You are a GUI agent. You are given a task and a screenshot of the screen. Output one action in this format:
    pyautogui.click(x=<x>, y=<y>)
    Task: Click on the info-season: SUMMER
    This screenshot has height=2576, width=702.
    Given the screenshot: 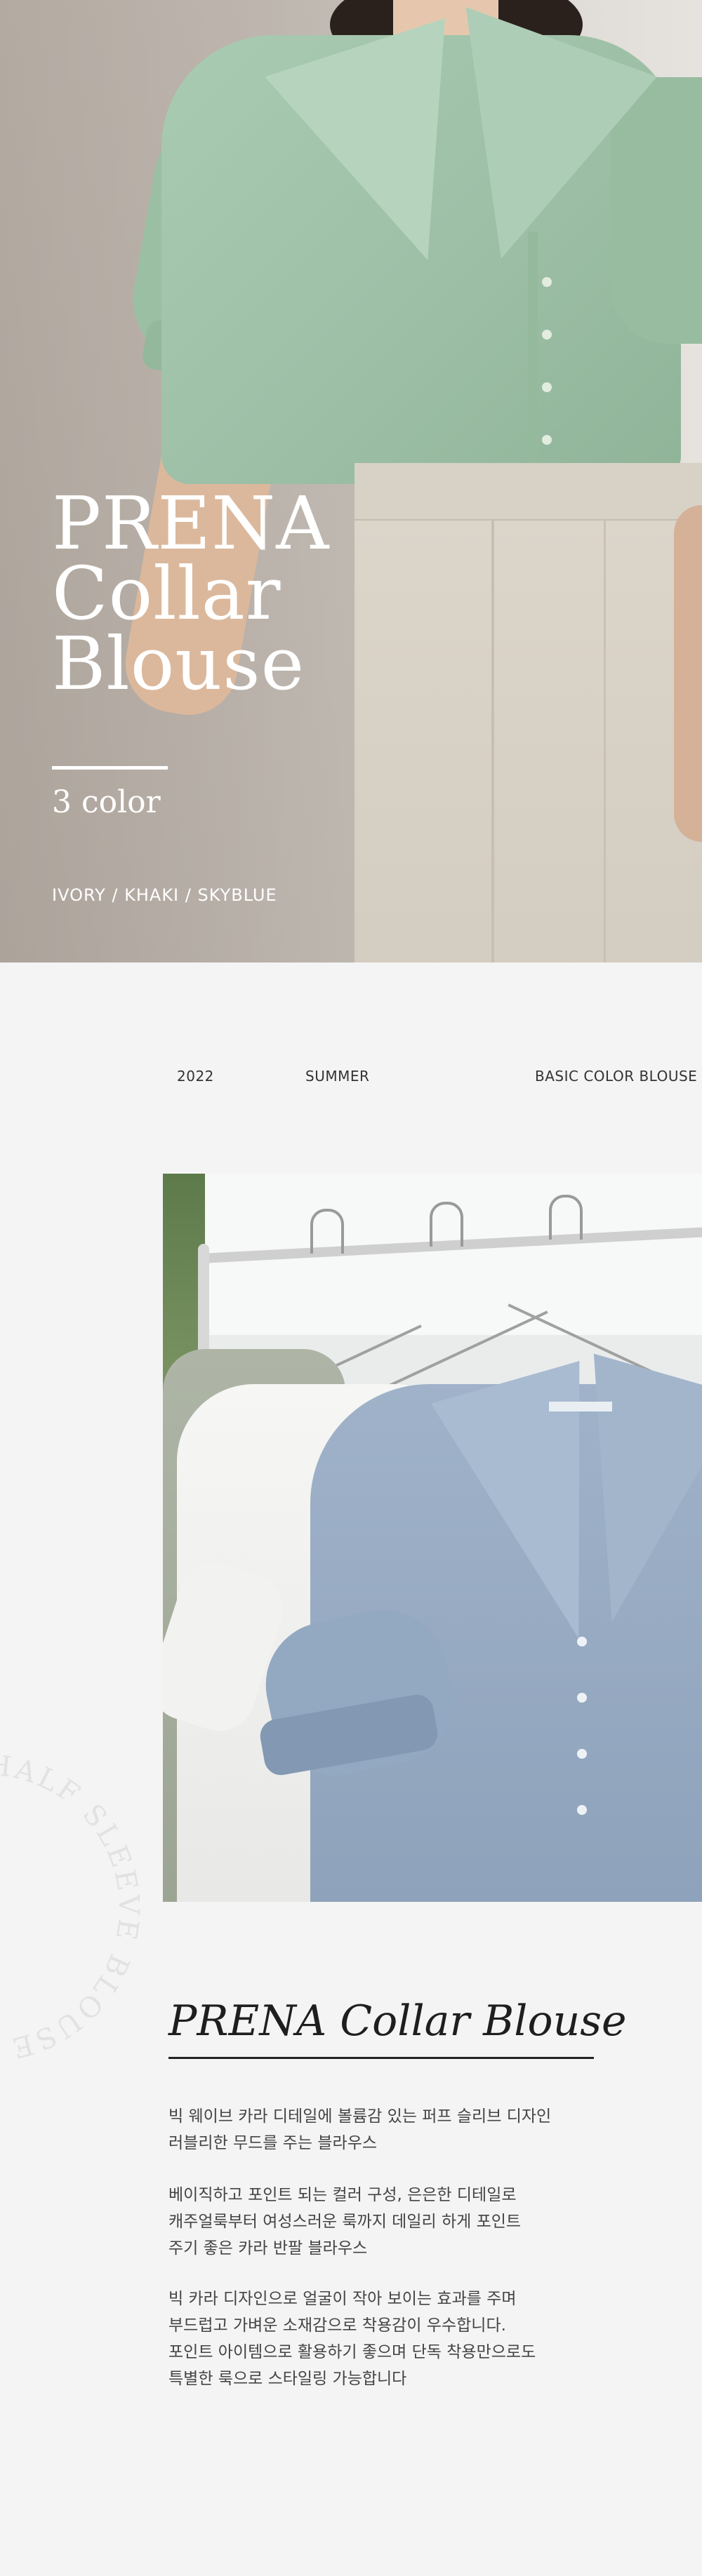 What is the action you would take?
    pyautogui.click(x=337, y=1077)
    